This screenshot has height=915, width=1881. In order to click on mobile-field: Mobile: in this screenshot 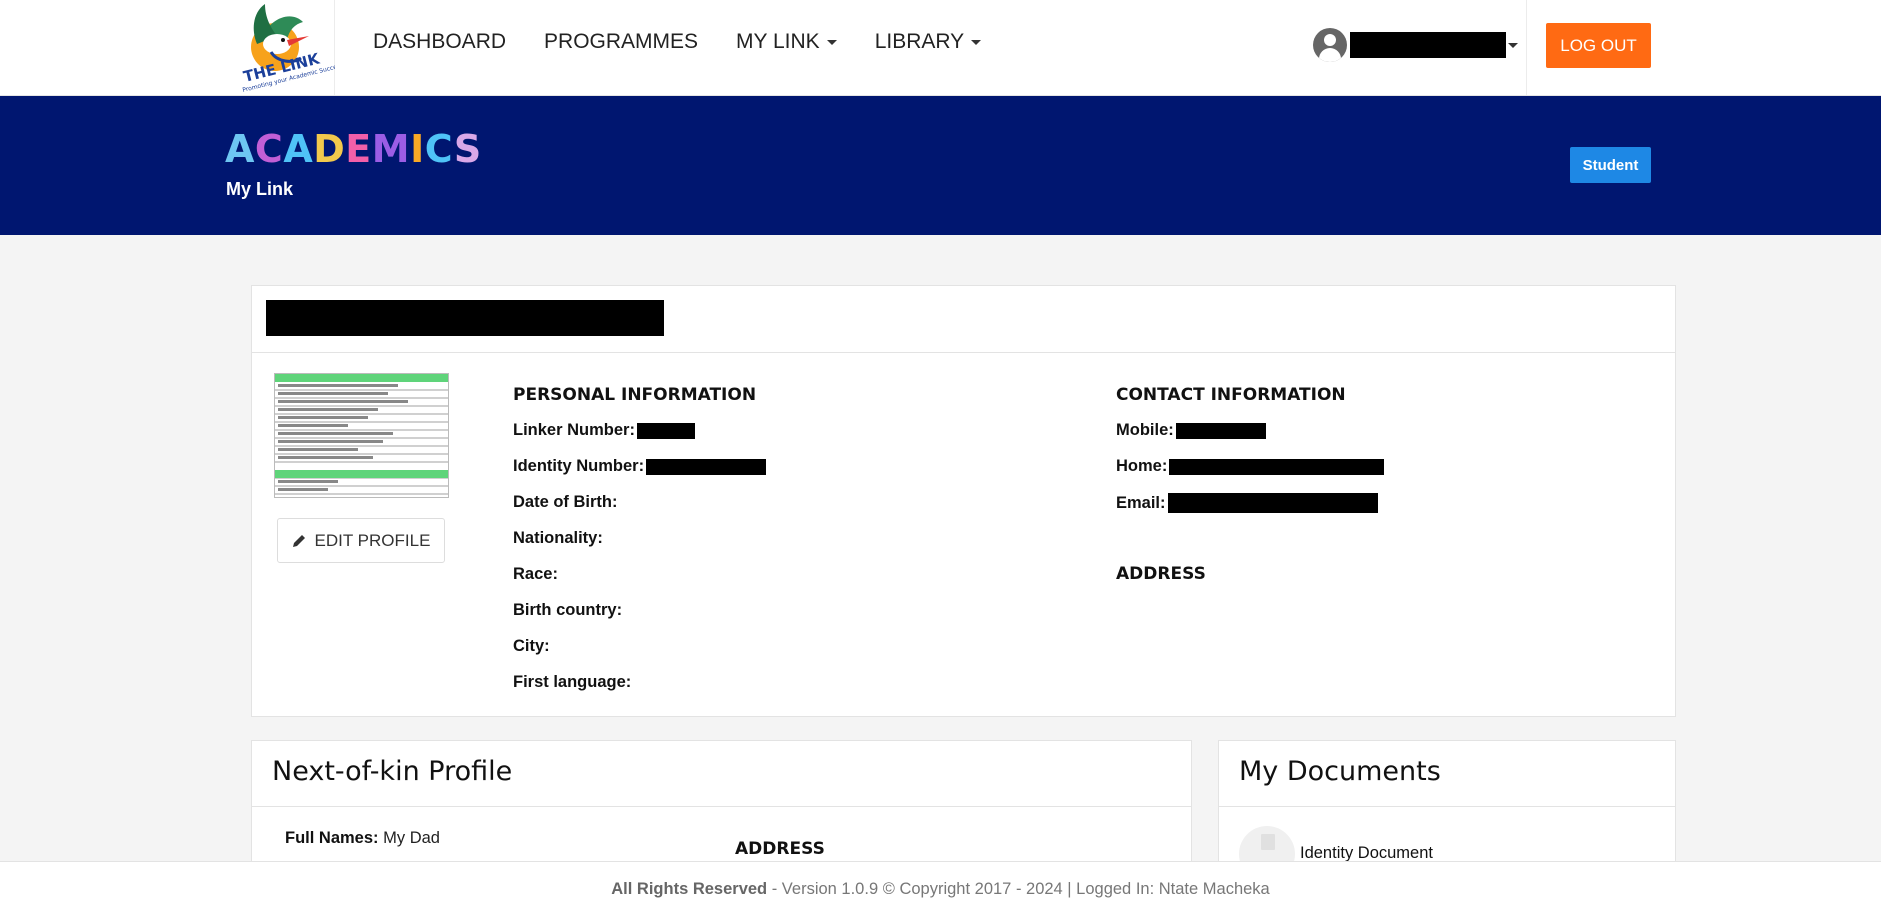, I will do `click(1191, 430)`.